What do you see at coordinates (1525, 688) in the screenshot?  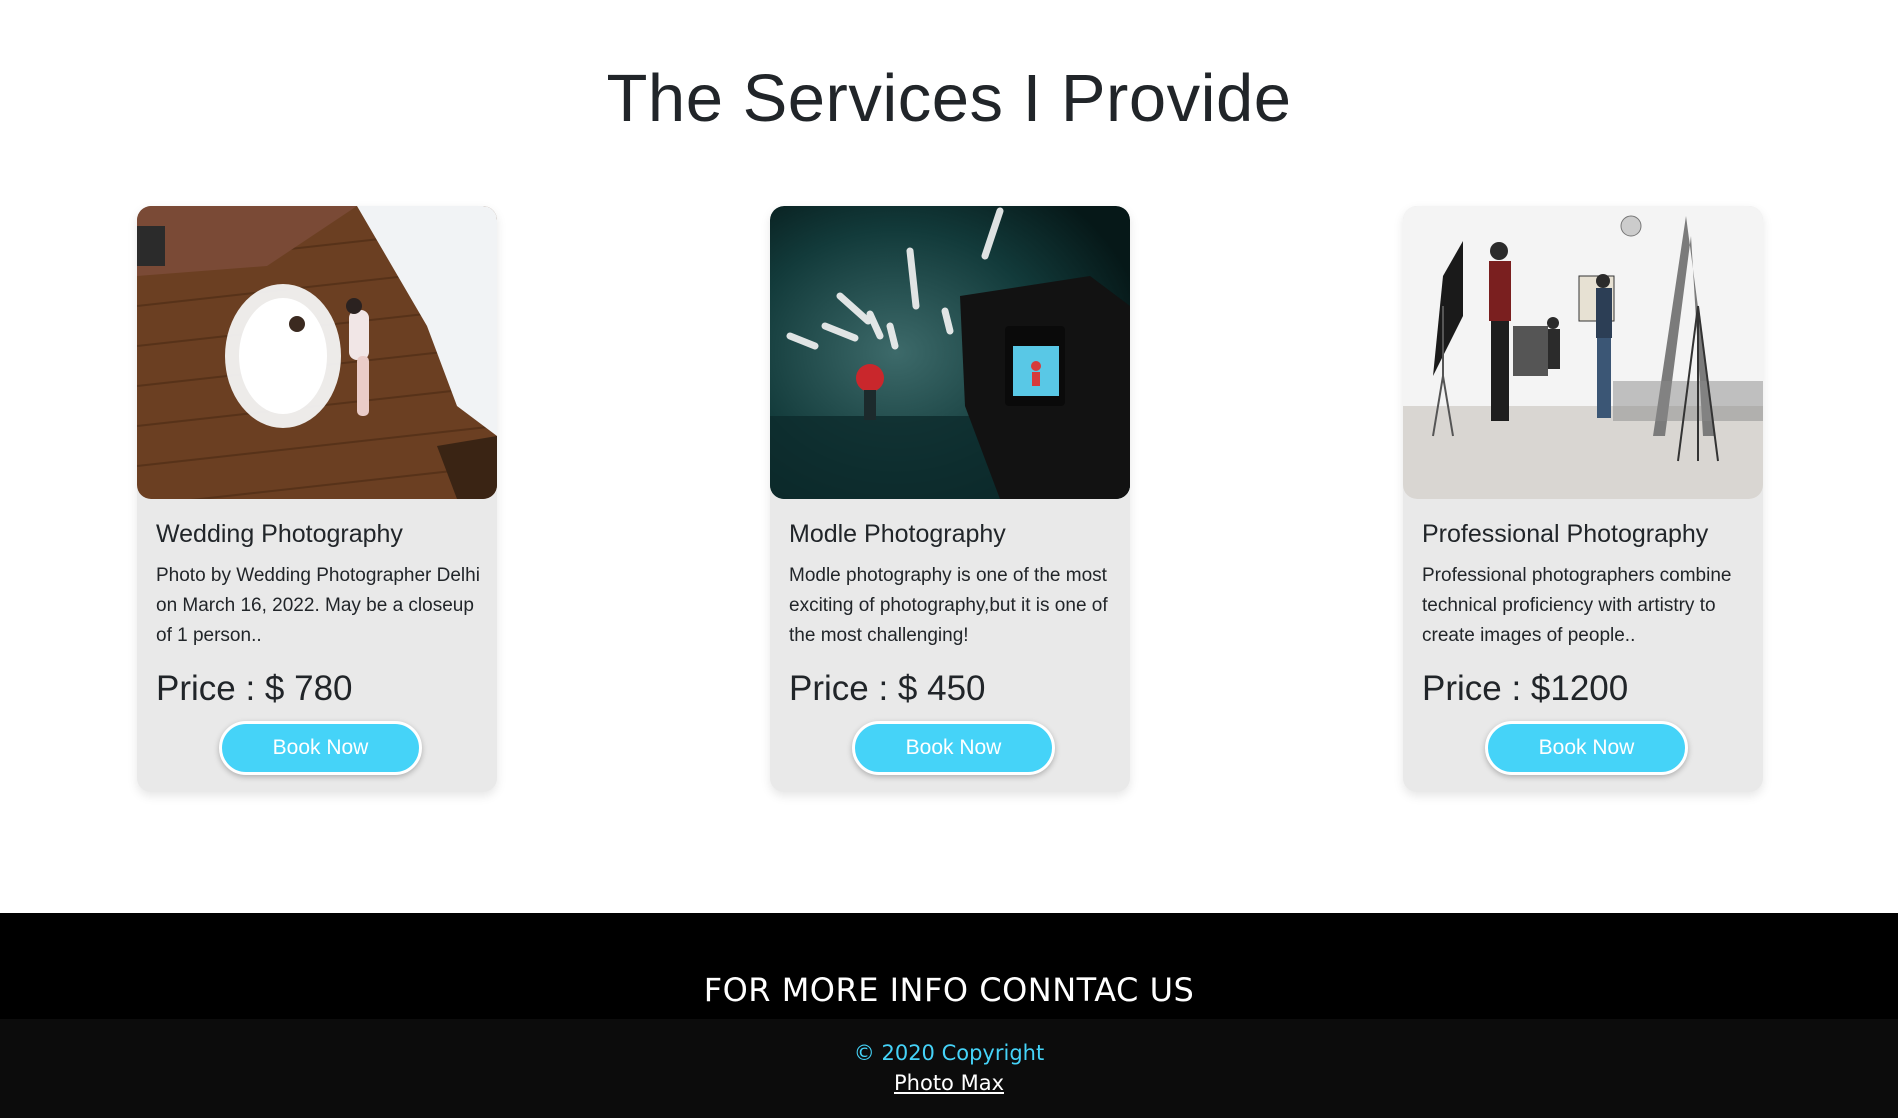 I see `card-price: Price : $1200` at bounding box center [1525, 688].